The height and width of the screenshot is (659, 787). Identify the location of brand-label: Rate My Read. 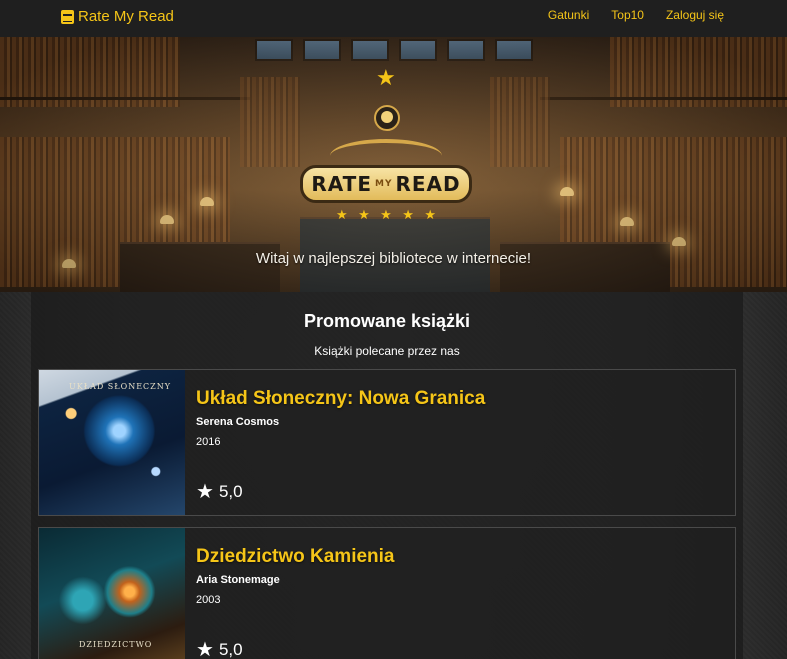
(126, 16).